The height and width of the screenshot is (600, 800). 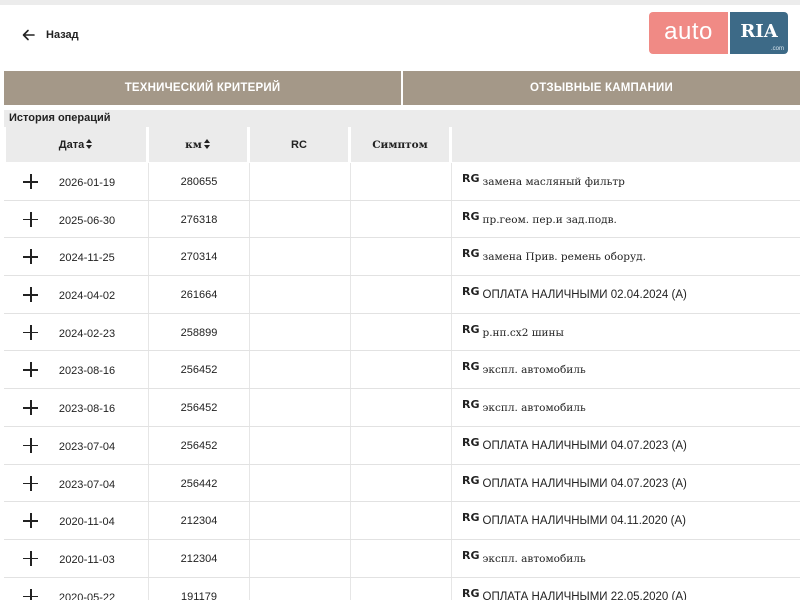 What do you see at coordinates (199, 182) in the screenshot?
I see `row-km: 280655` at bounding box center [199, 182].